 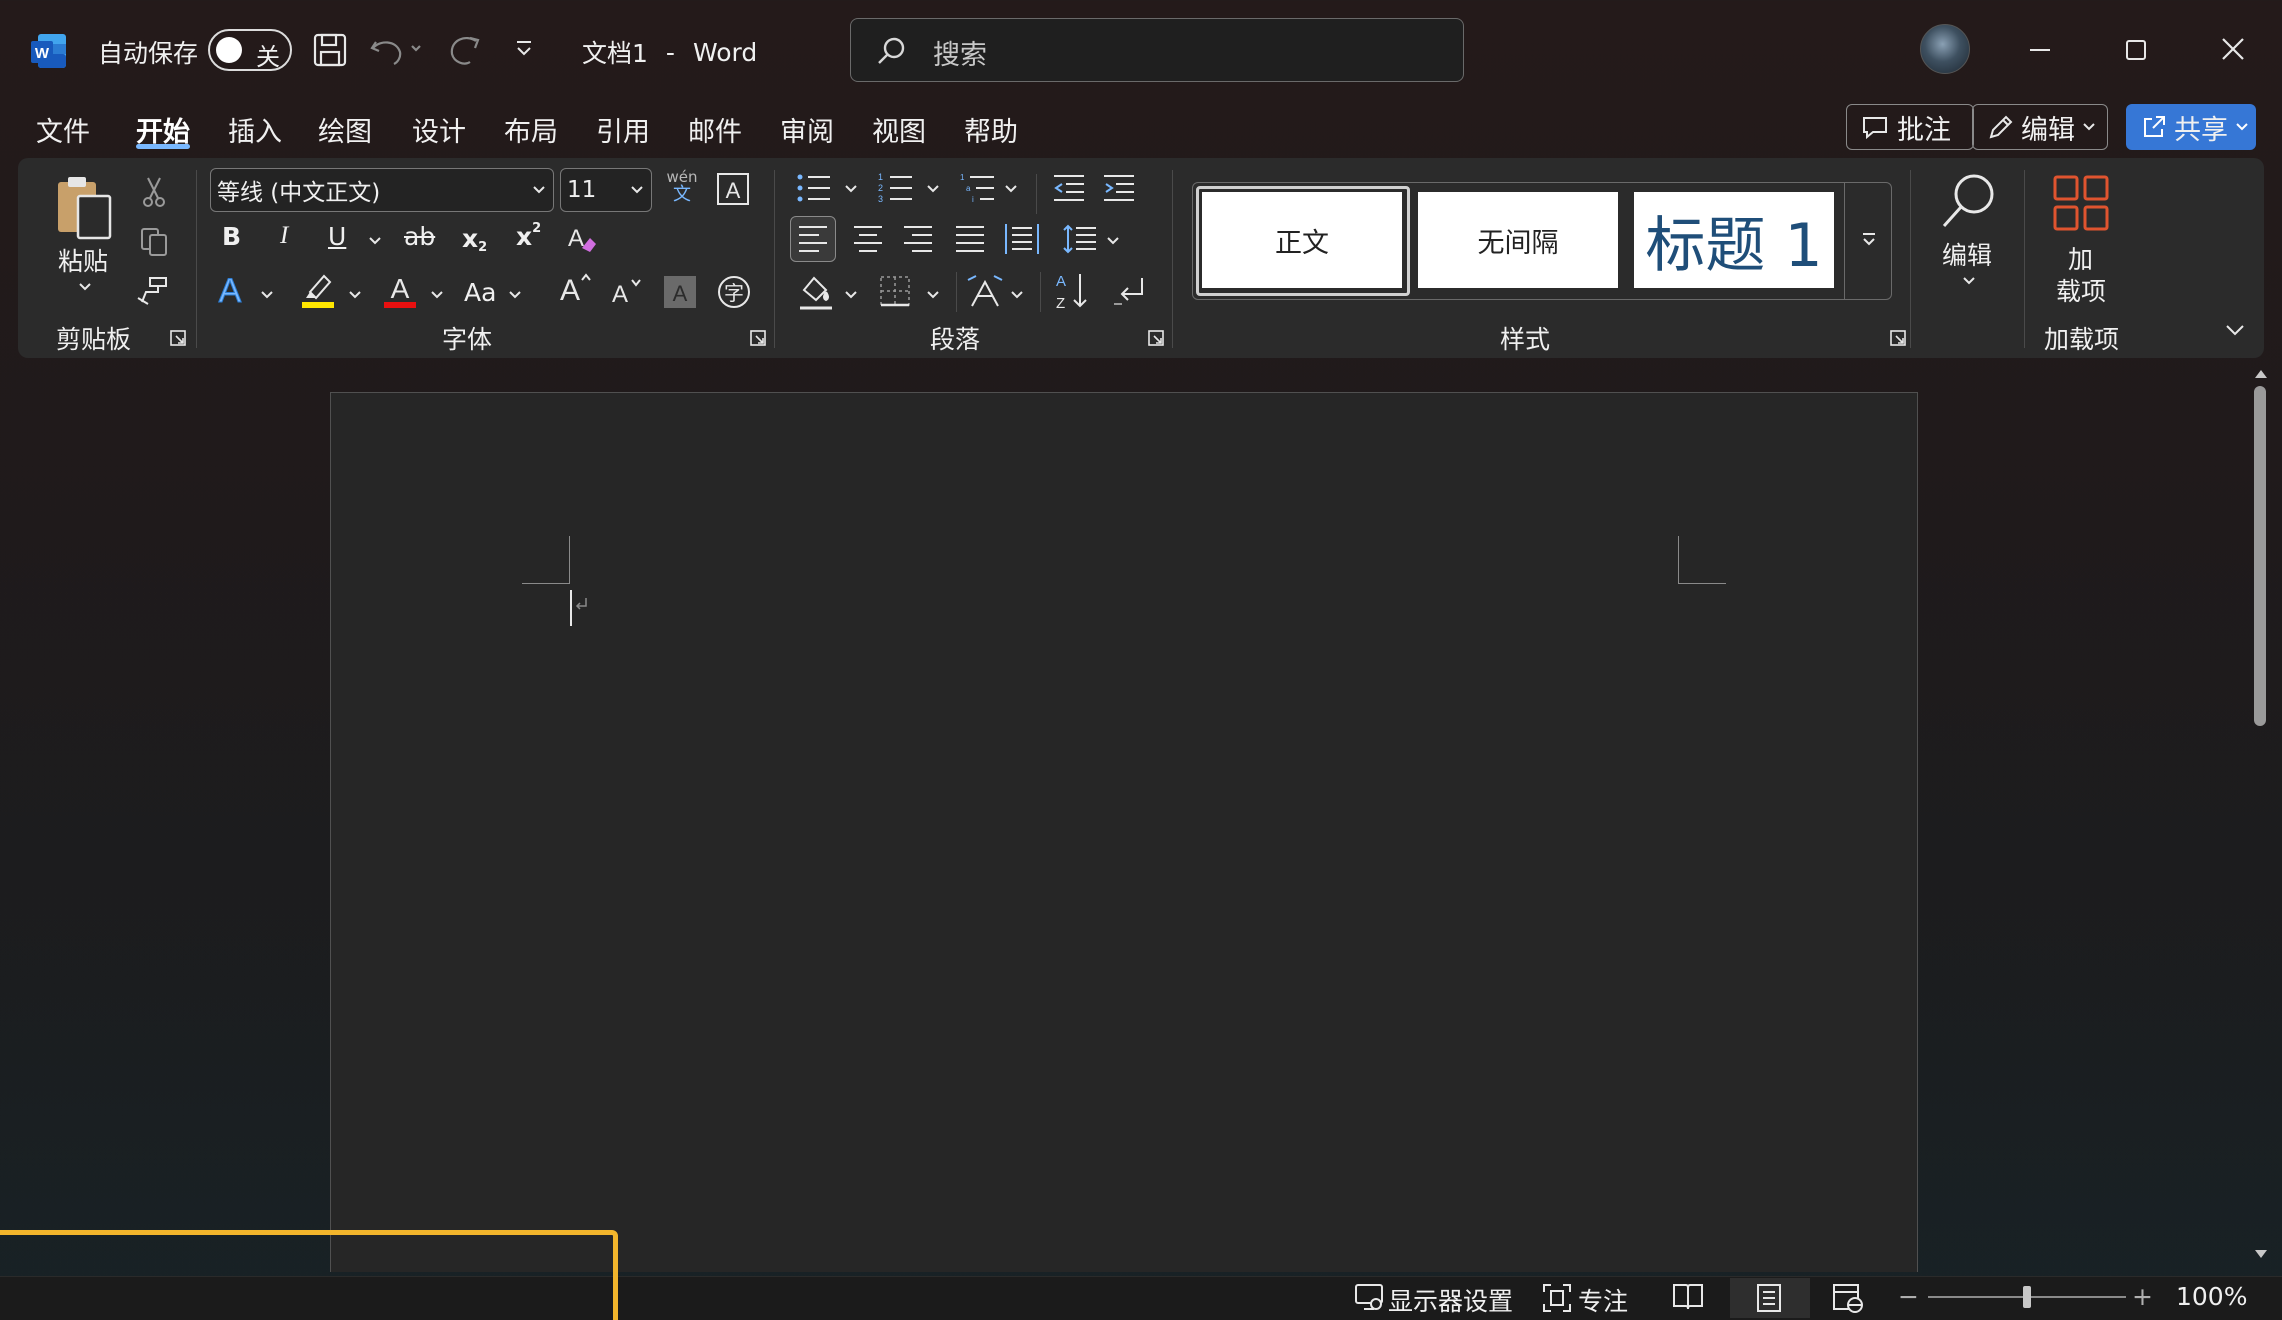 What do you see at coordinates (1848, 1298) in the screenshot?
I see `web-layout-icon` at bounding box center [1848, 1298].